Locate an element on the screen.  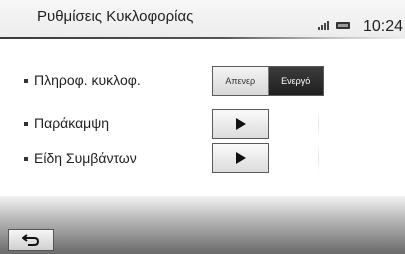
back-arrow-icon is located at coordinates (31, 240).